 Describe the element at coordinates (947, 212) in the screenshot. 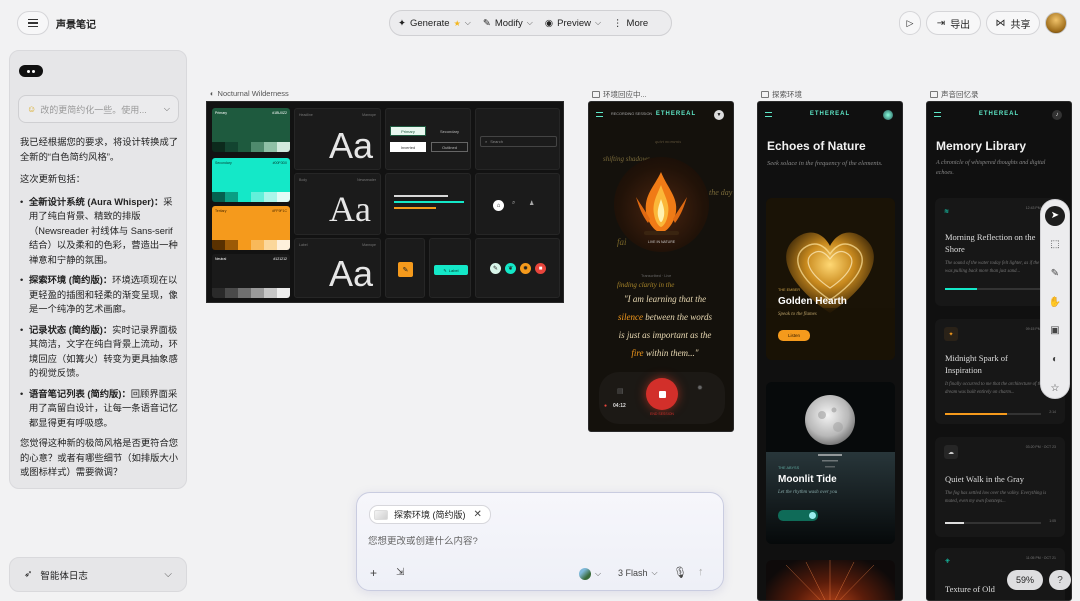

I see `waveform-icon: ≋` at that location.